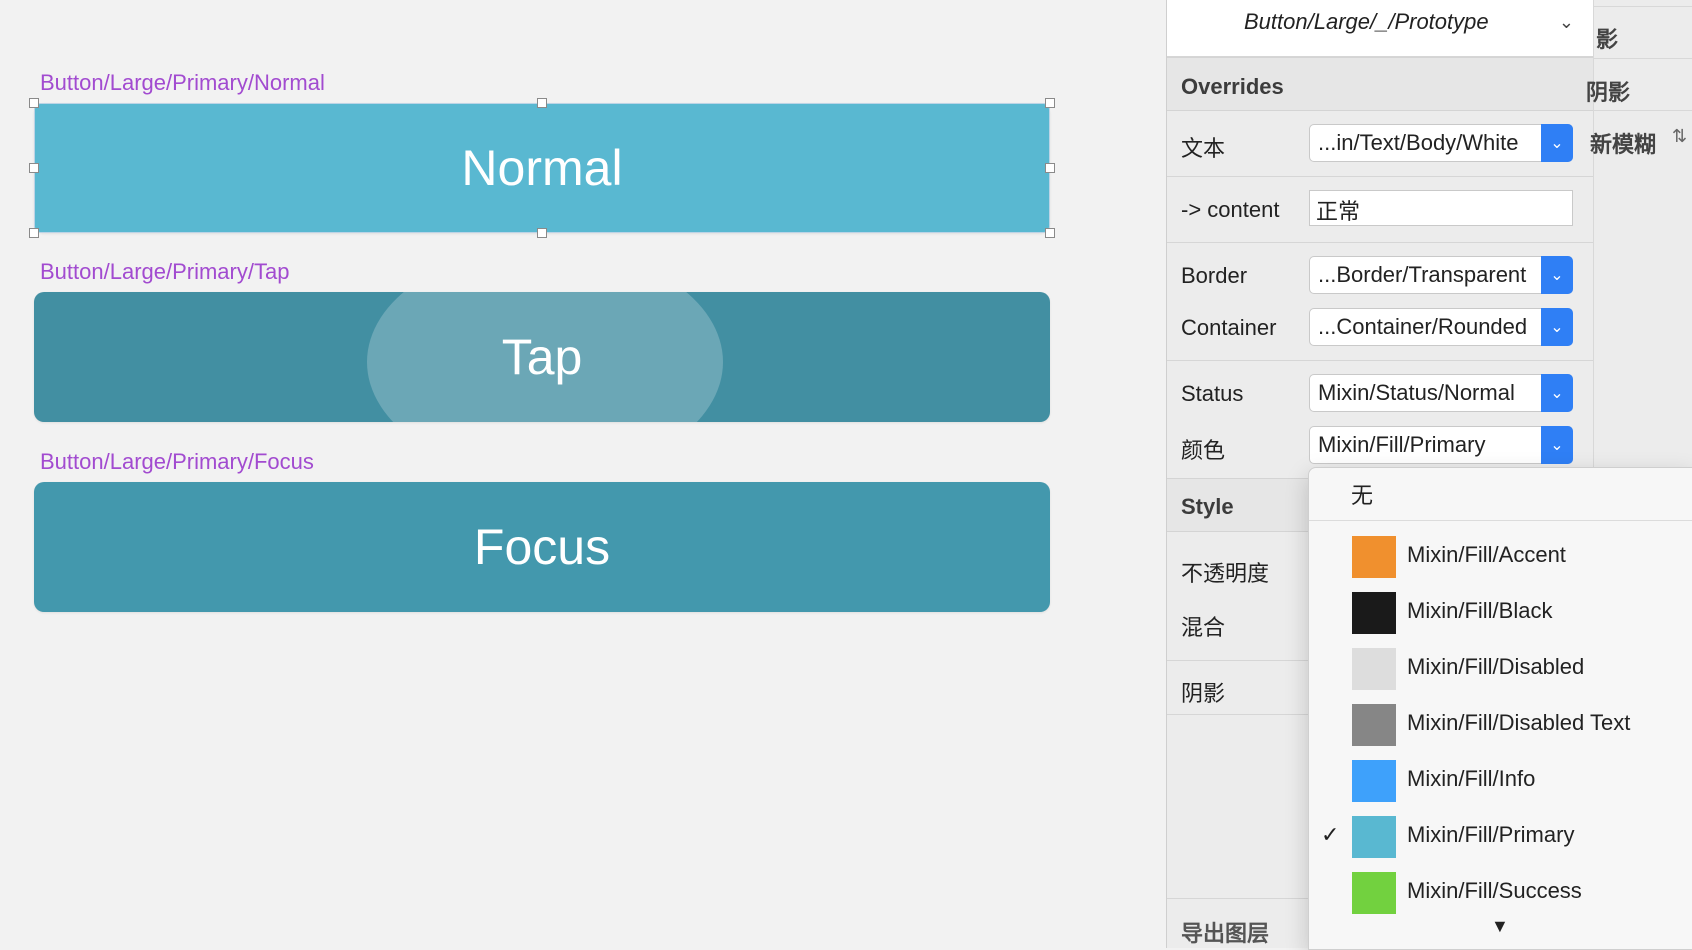 The width and height of the screenshot is (1692, 950). What do you see at coordinates (1362, 494) in the screenshot?
I see `menu-item-none: 无` at bounding box center [1362, 494].